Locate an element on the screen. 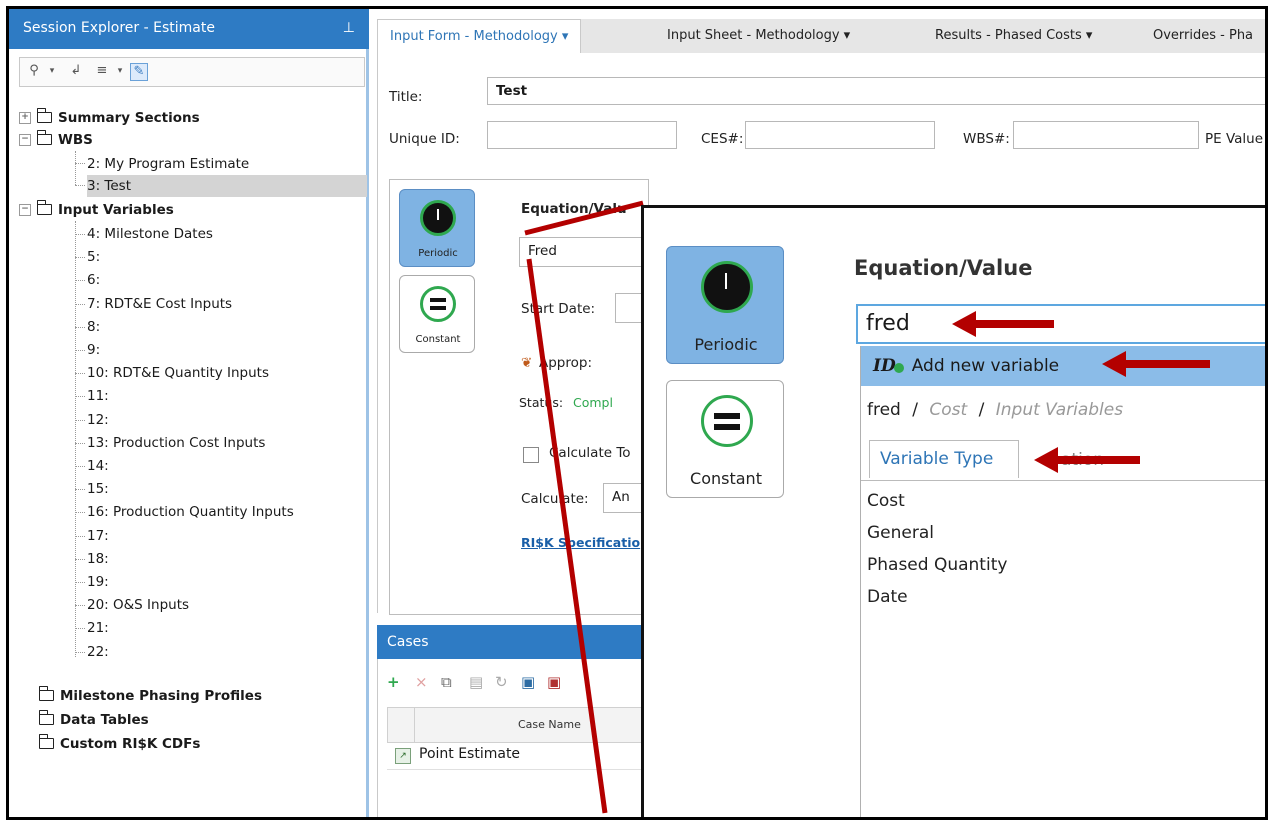 The width and height of the screenshot is (1272, 824). zoom-constant-button: Constant is located at coordinates (725, 439).